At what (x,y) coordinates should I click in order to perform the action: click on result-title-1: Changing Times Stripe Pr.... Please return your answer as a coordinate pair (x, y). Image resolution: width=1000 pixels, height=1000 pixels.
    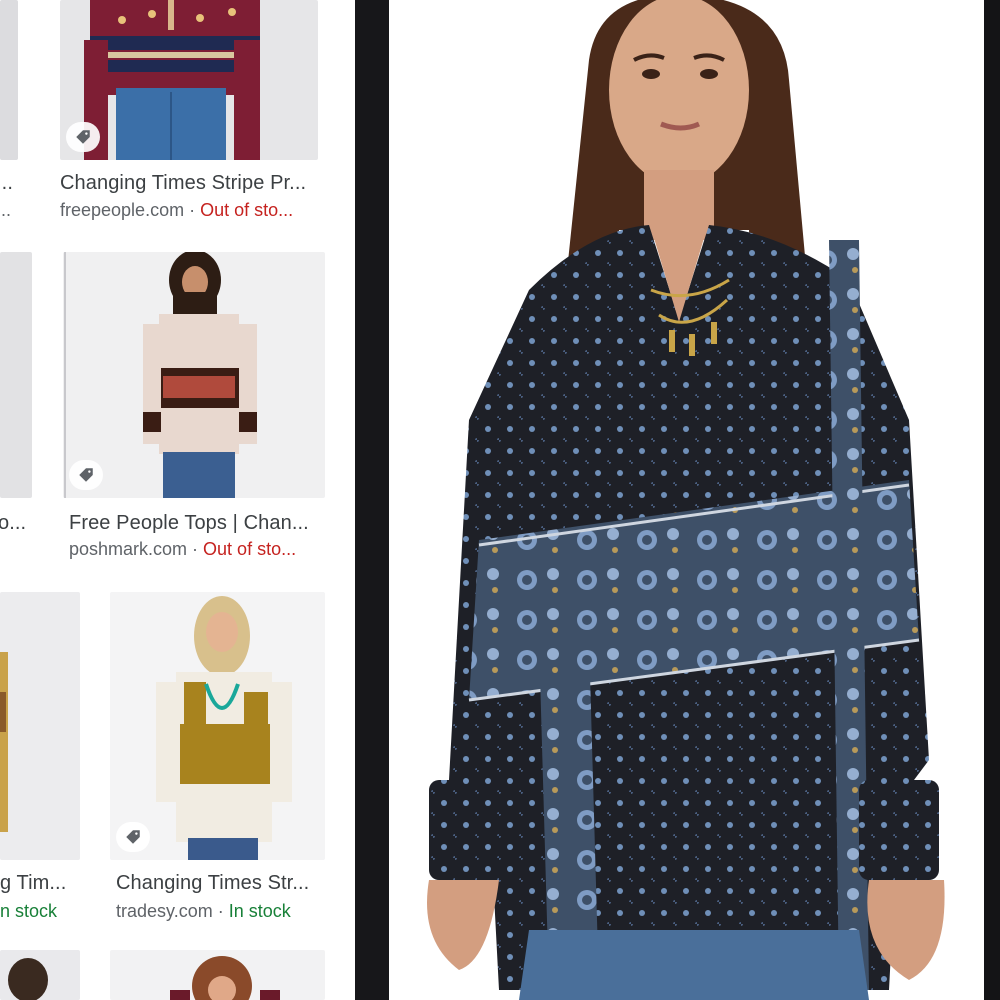
    Looking at the image, I should click on (200, 183).